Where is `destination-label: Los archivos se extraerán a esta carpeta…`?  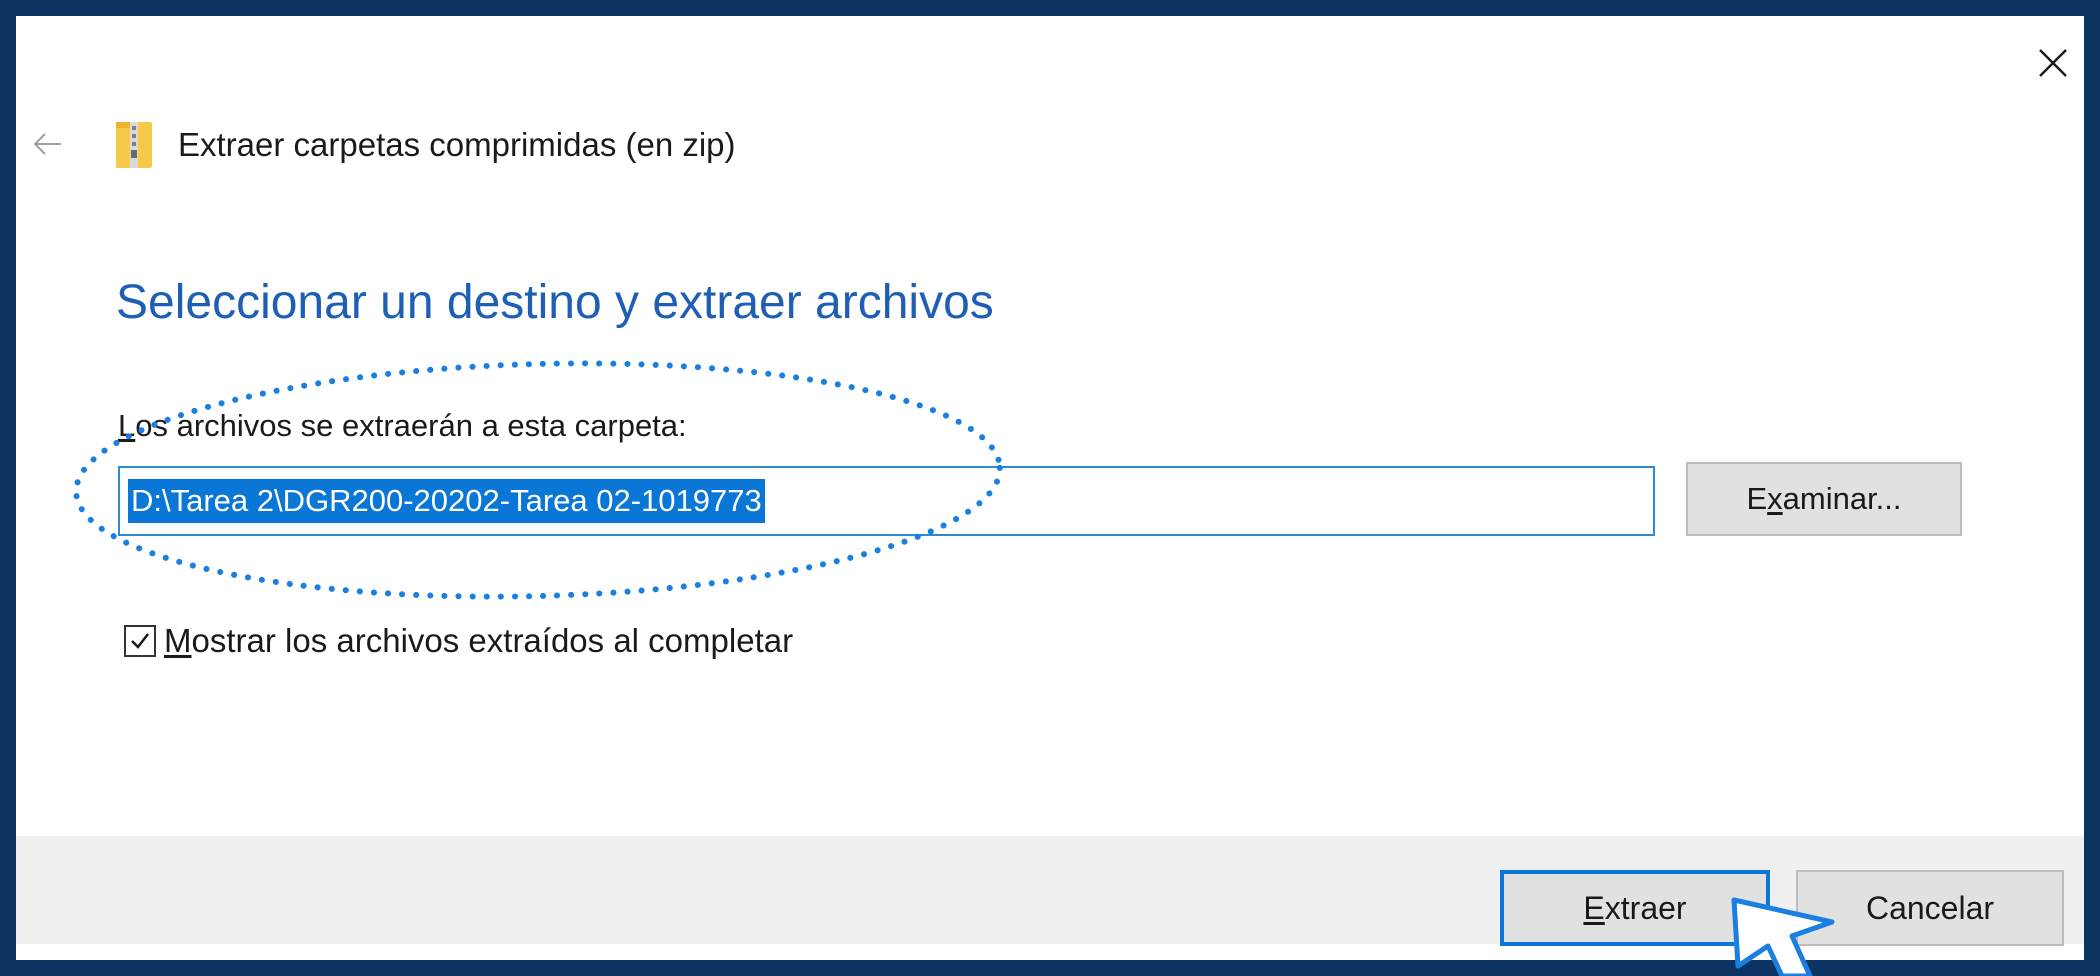 destination-label: Los archivos se extraerán a esta carpeta… is located at coordinates (402, 426).